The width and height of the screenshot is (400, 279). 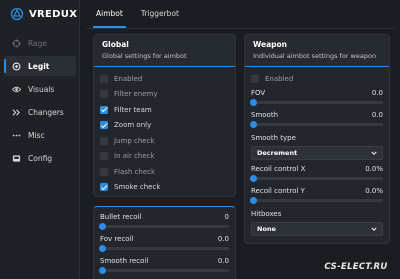 I want to click on sidebar-item-label: Misc, so click(x=36, y=135).